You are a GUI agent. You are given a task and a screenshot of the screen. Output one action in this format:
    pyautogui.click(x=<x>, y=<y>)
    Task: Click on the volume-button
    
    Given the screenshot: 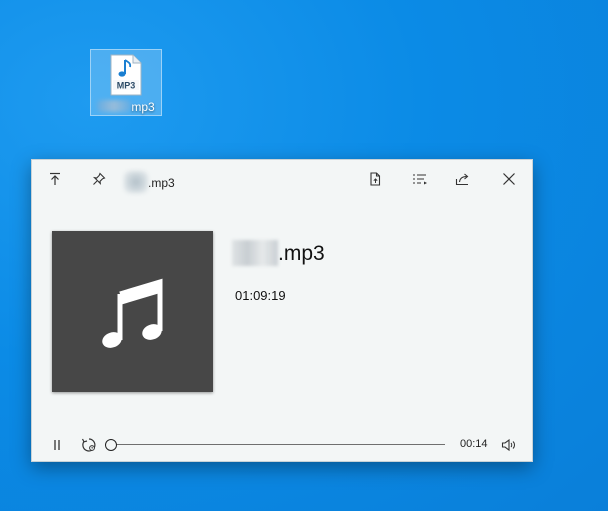 What is the action you would take?
    pyautogui.click(x=509, y=445)
    